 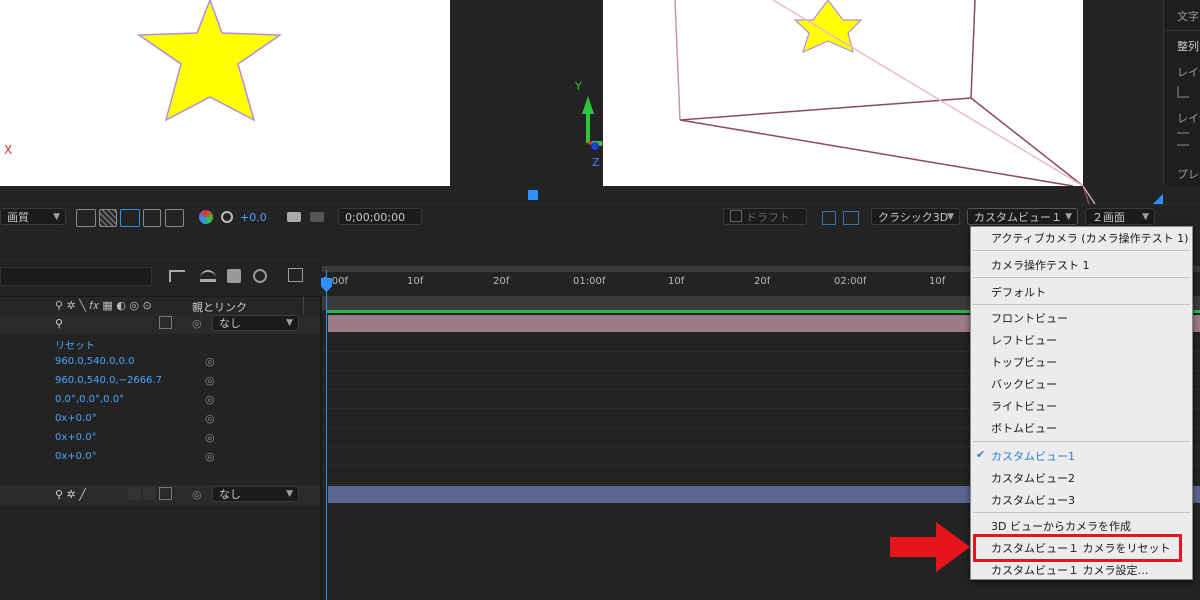 I want to click on red-arrow-icon, so click(x=930, y=547).